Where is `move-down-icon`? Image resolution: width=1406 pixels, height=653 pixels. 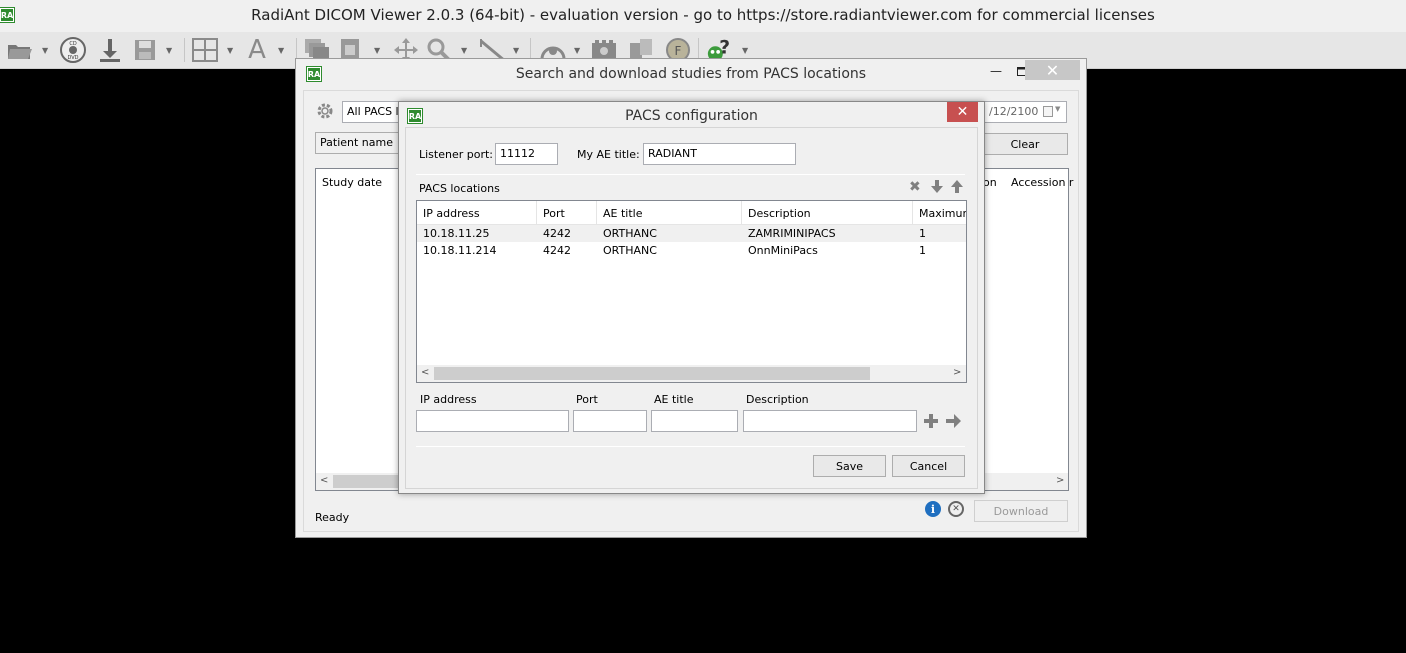 move-down-icon is located at coordinates (937, 188).